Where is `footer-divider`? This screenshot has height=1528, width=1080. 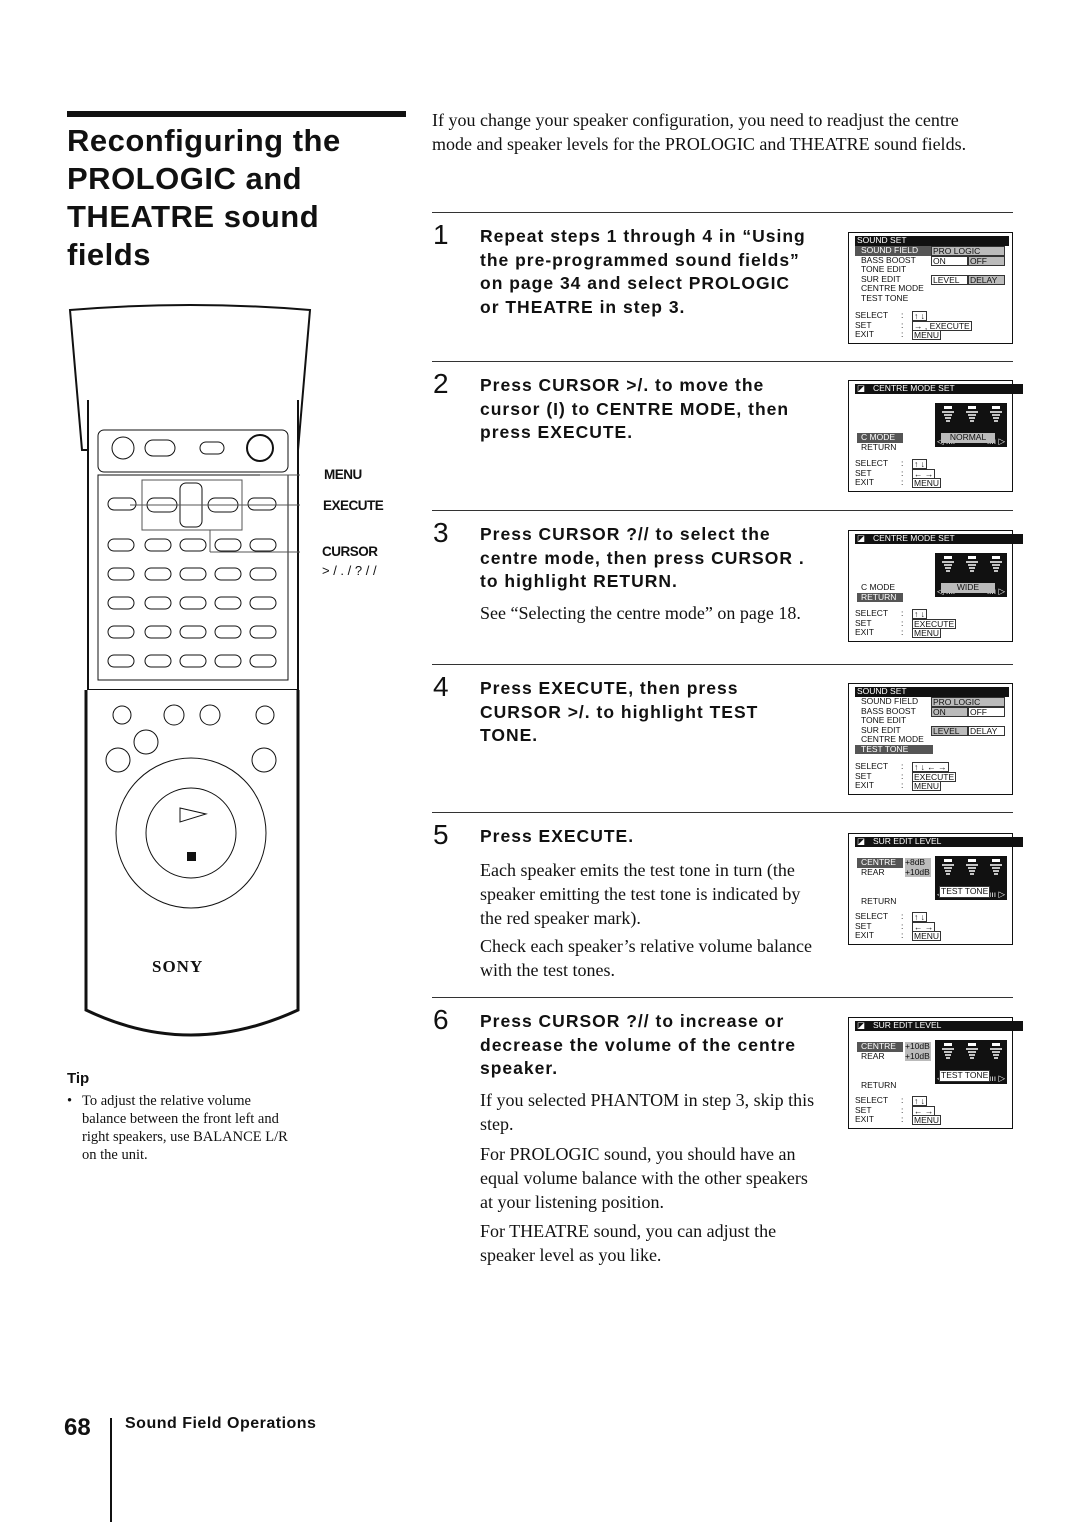
footer-divider is located at coordinates (111, 1470).